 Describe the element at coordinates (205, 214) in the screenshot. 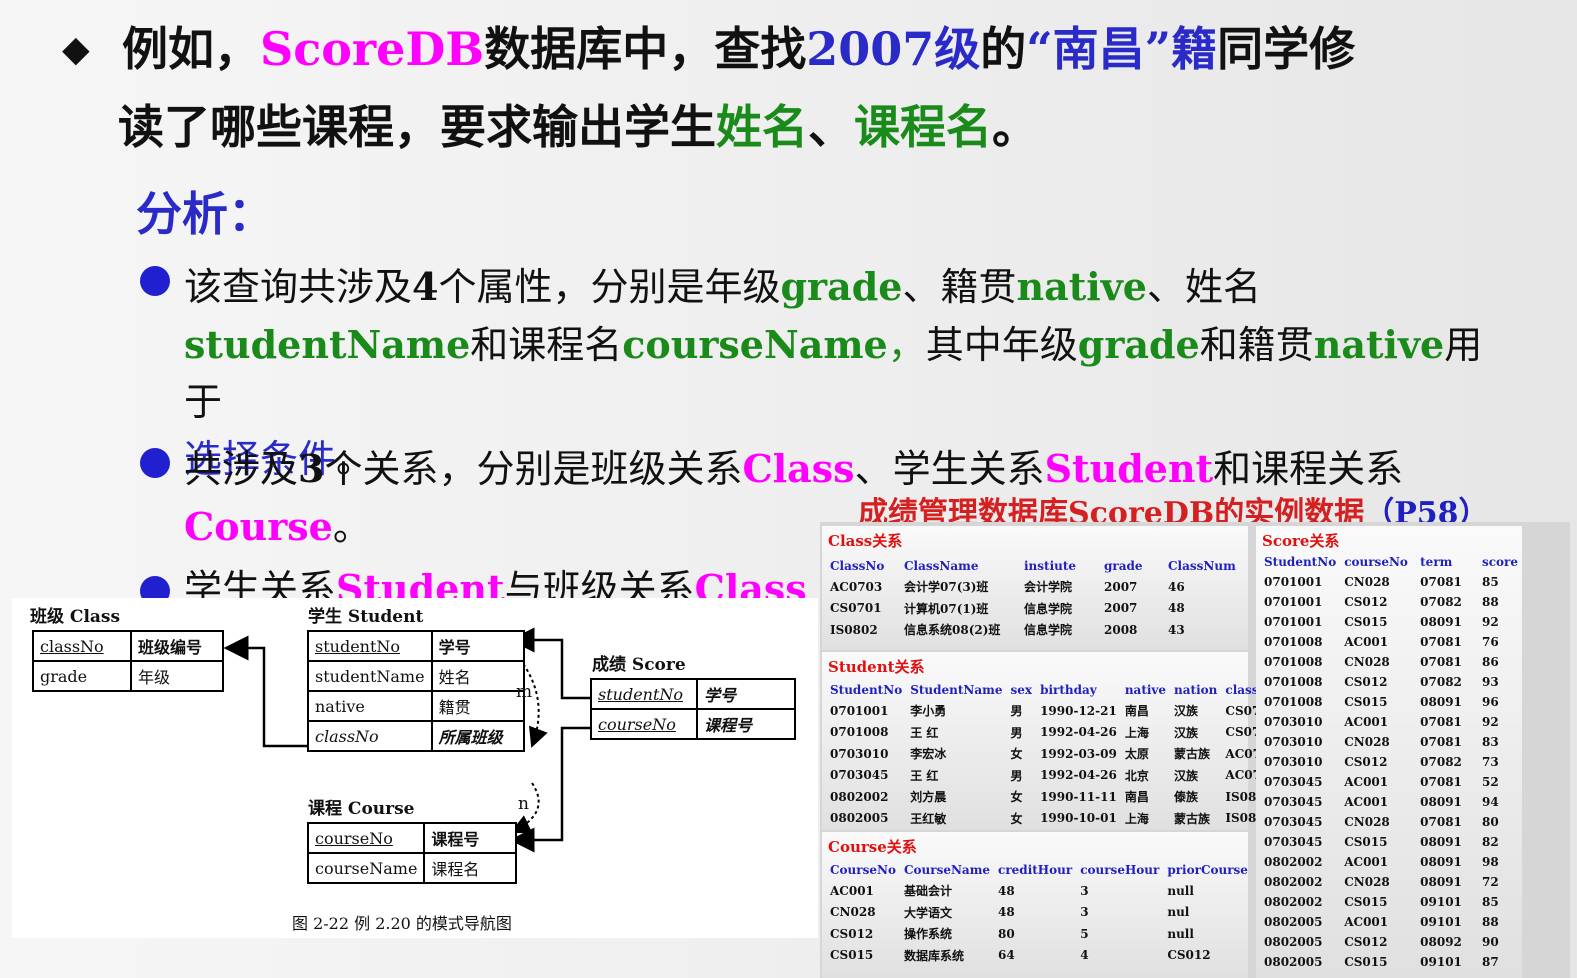

I see `analysis-heading: 分析：` at that location.